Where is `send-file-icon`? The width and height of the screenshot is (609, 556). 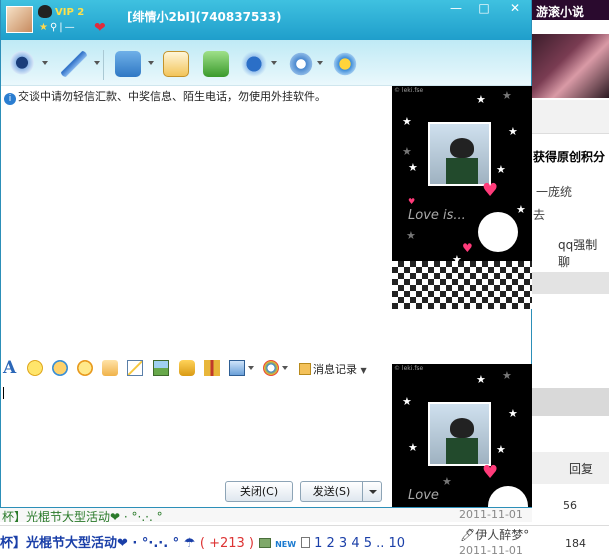 send-file-icon is located at coordinates (128, 64).